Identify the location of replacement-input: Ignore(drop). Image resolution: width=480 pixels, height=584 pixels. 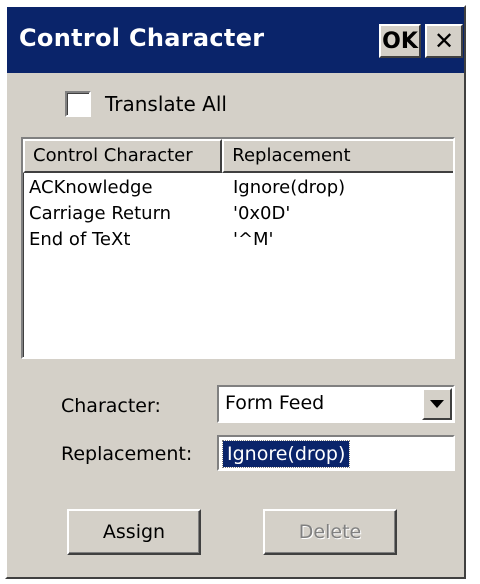
(336, 453).